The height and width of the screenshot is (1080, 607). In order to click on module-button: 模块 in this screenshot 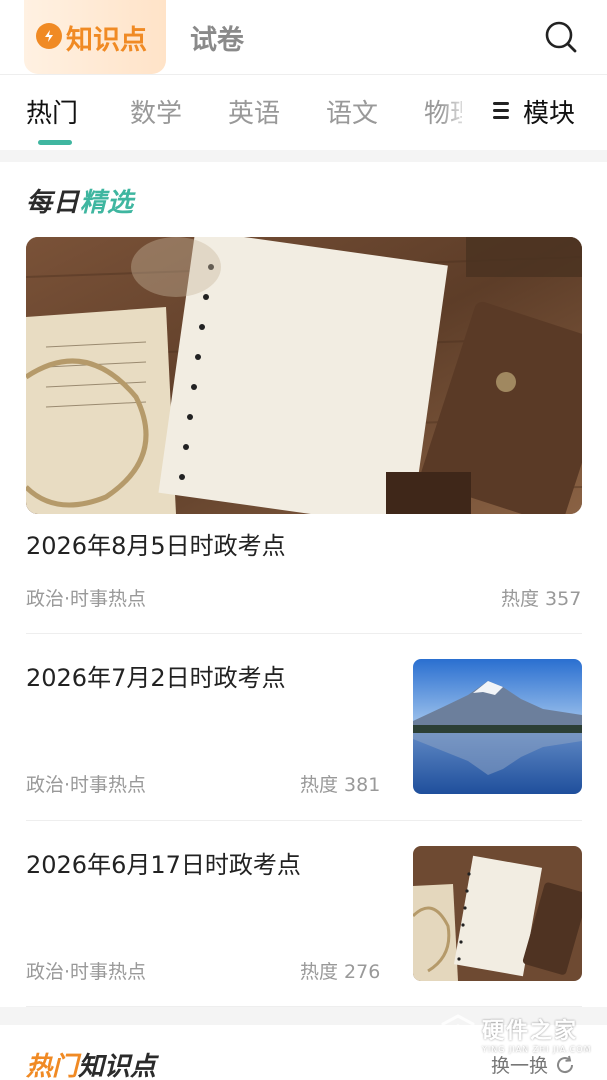, I will do `click(534, 111)`.